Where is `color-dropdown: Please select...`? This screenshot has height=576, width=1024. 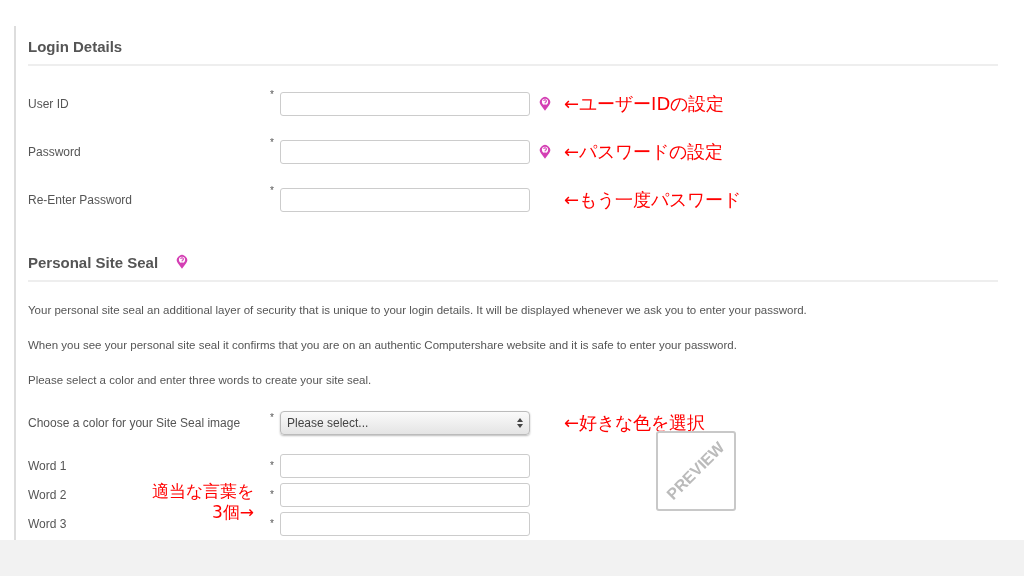 color-dropdown: Please select... is located at coordinates (405, 423).